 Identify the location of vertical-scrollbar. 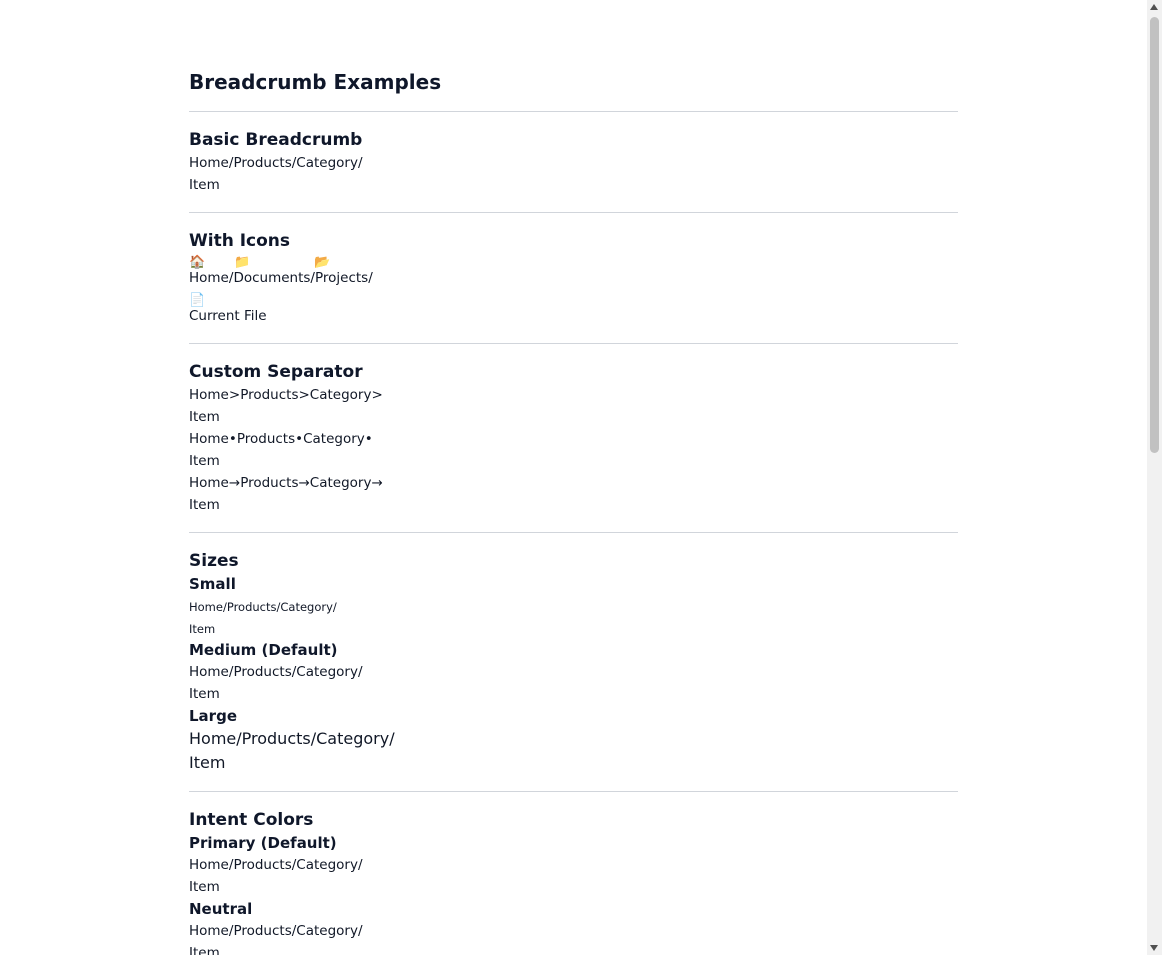
(1154, 477).